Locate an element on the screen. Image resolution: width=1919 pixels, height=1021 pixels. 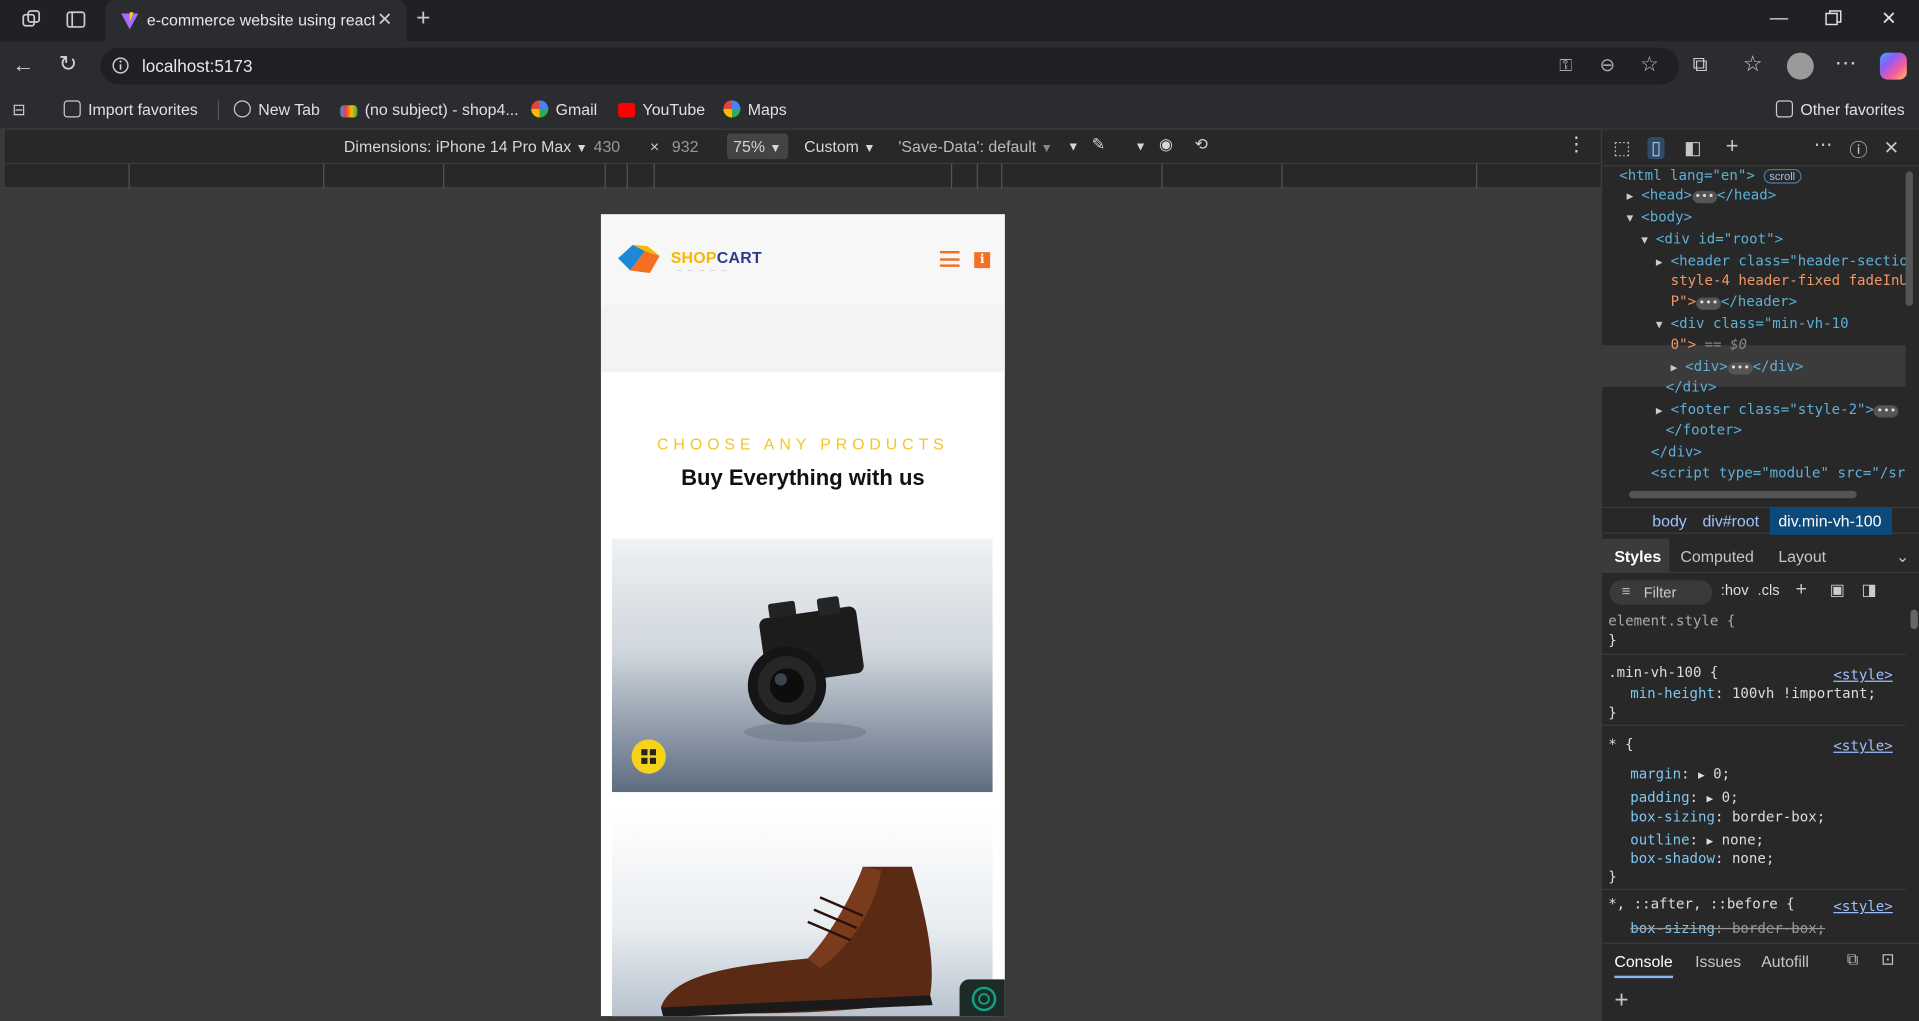
styles-scrollbar is located at coordinates (1914, 619).